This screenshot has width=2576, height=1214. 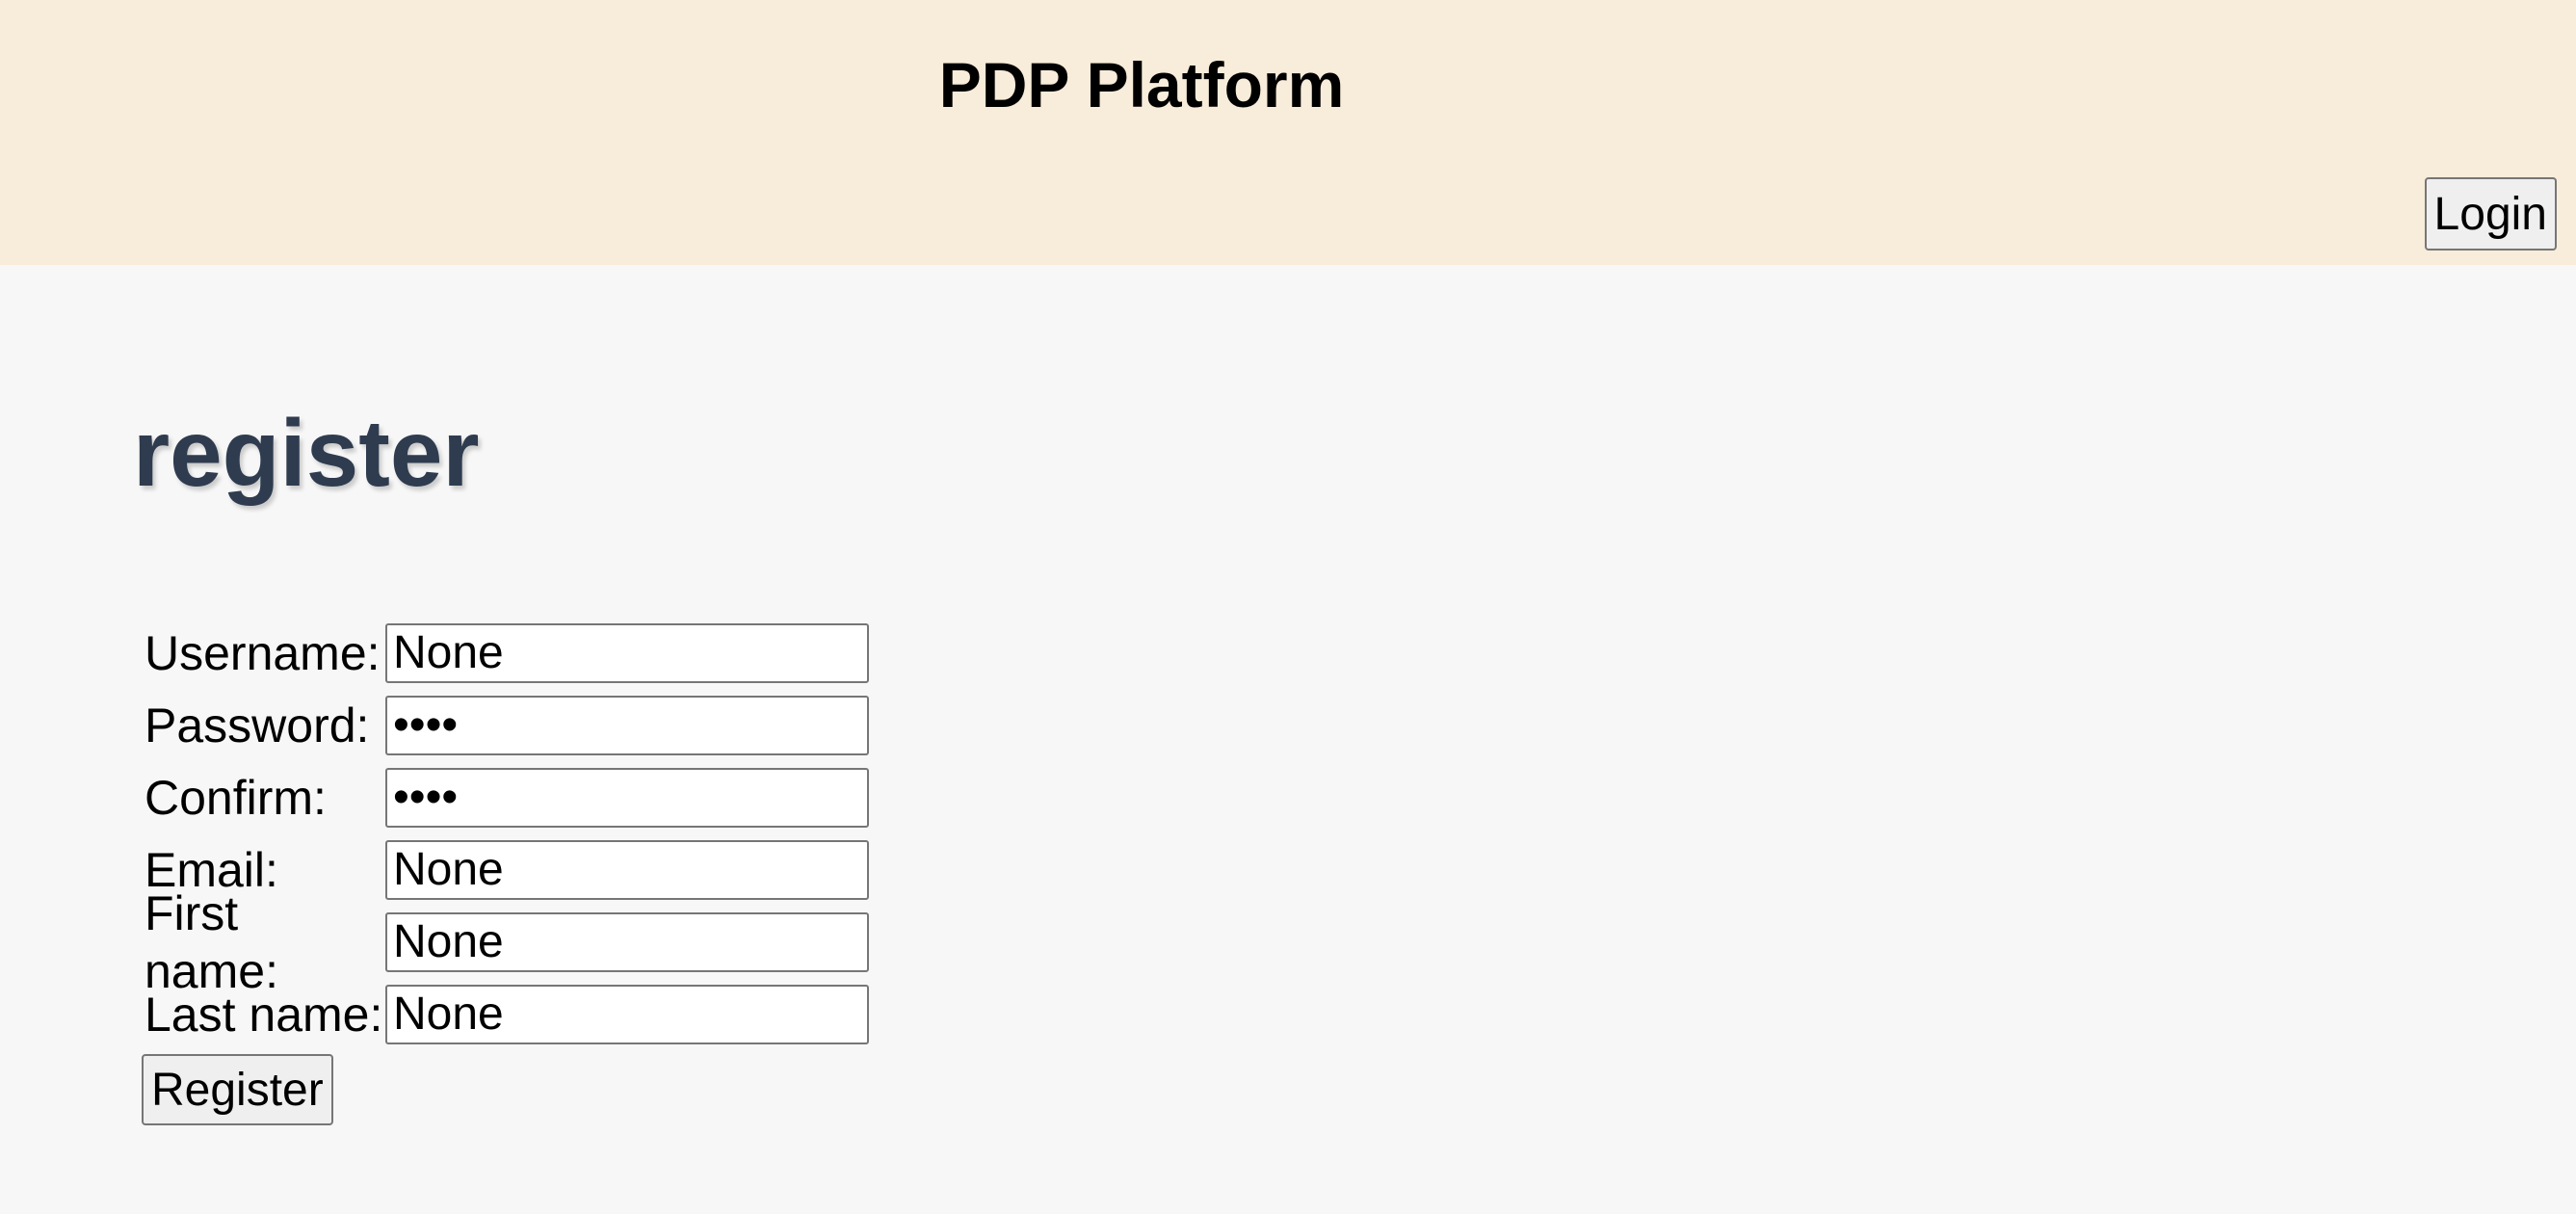 I want to click on username-input, so click(x=627, y=652).